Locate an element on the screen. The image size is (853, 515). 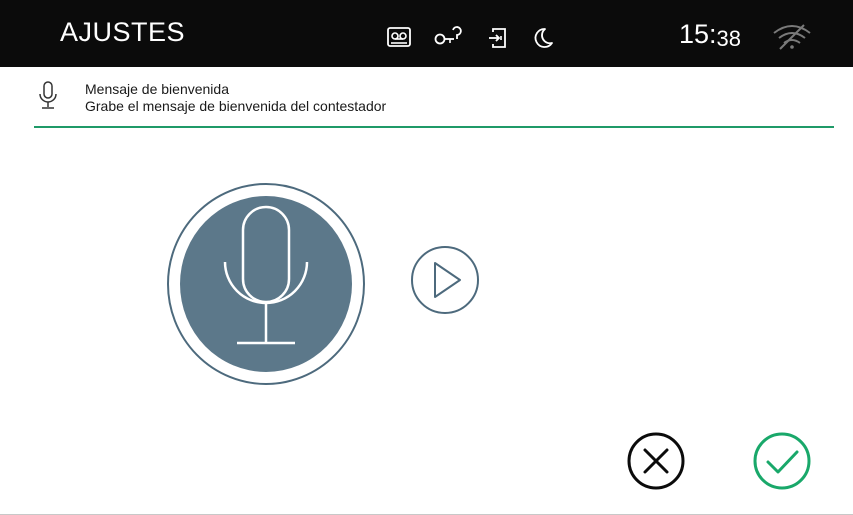
cancel-button is located at coordinates (656, 463).